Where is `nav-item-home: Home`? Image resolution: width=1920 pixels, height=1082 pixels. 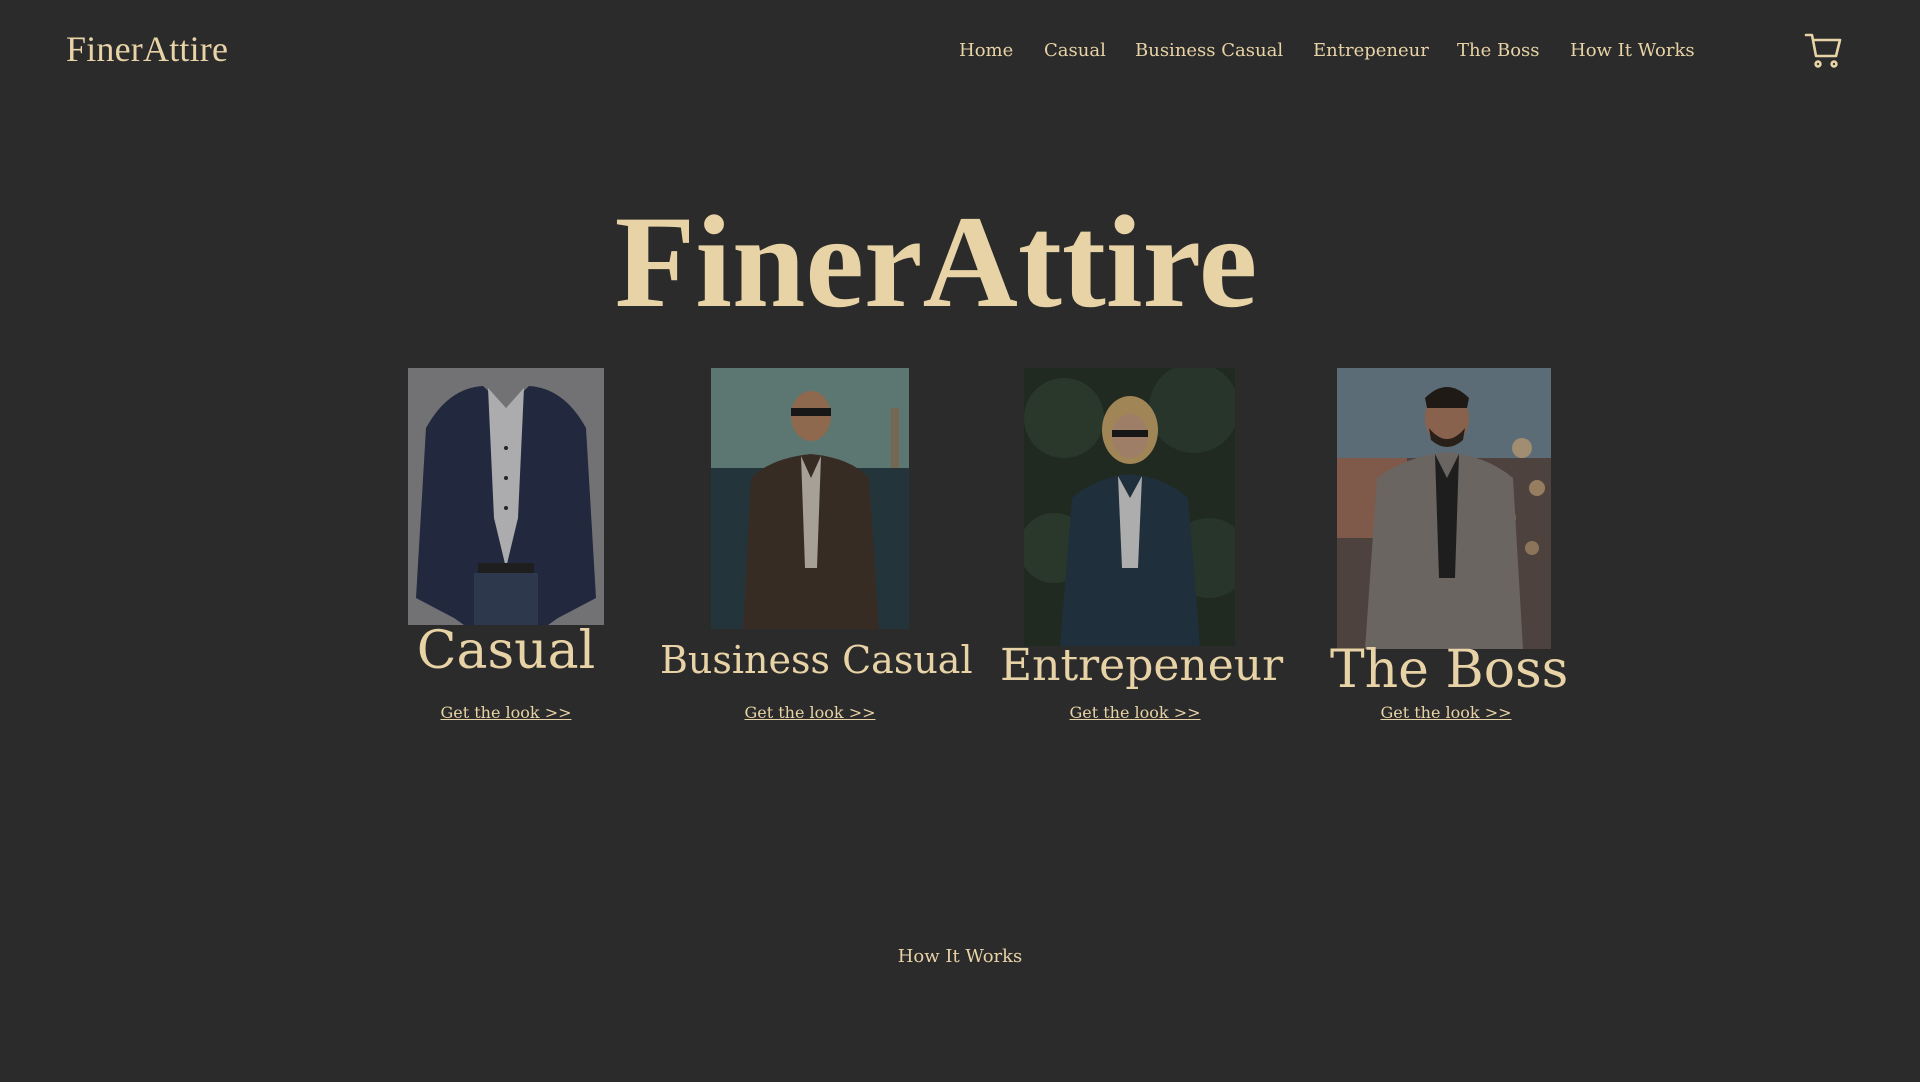 nav-item-home: Home is located at coordinates (986, 50).